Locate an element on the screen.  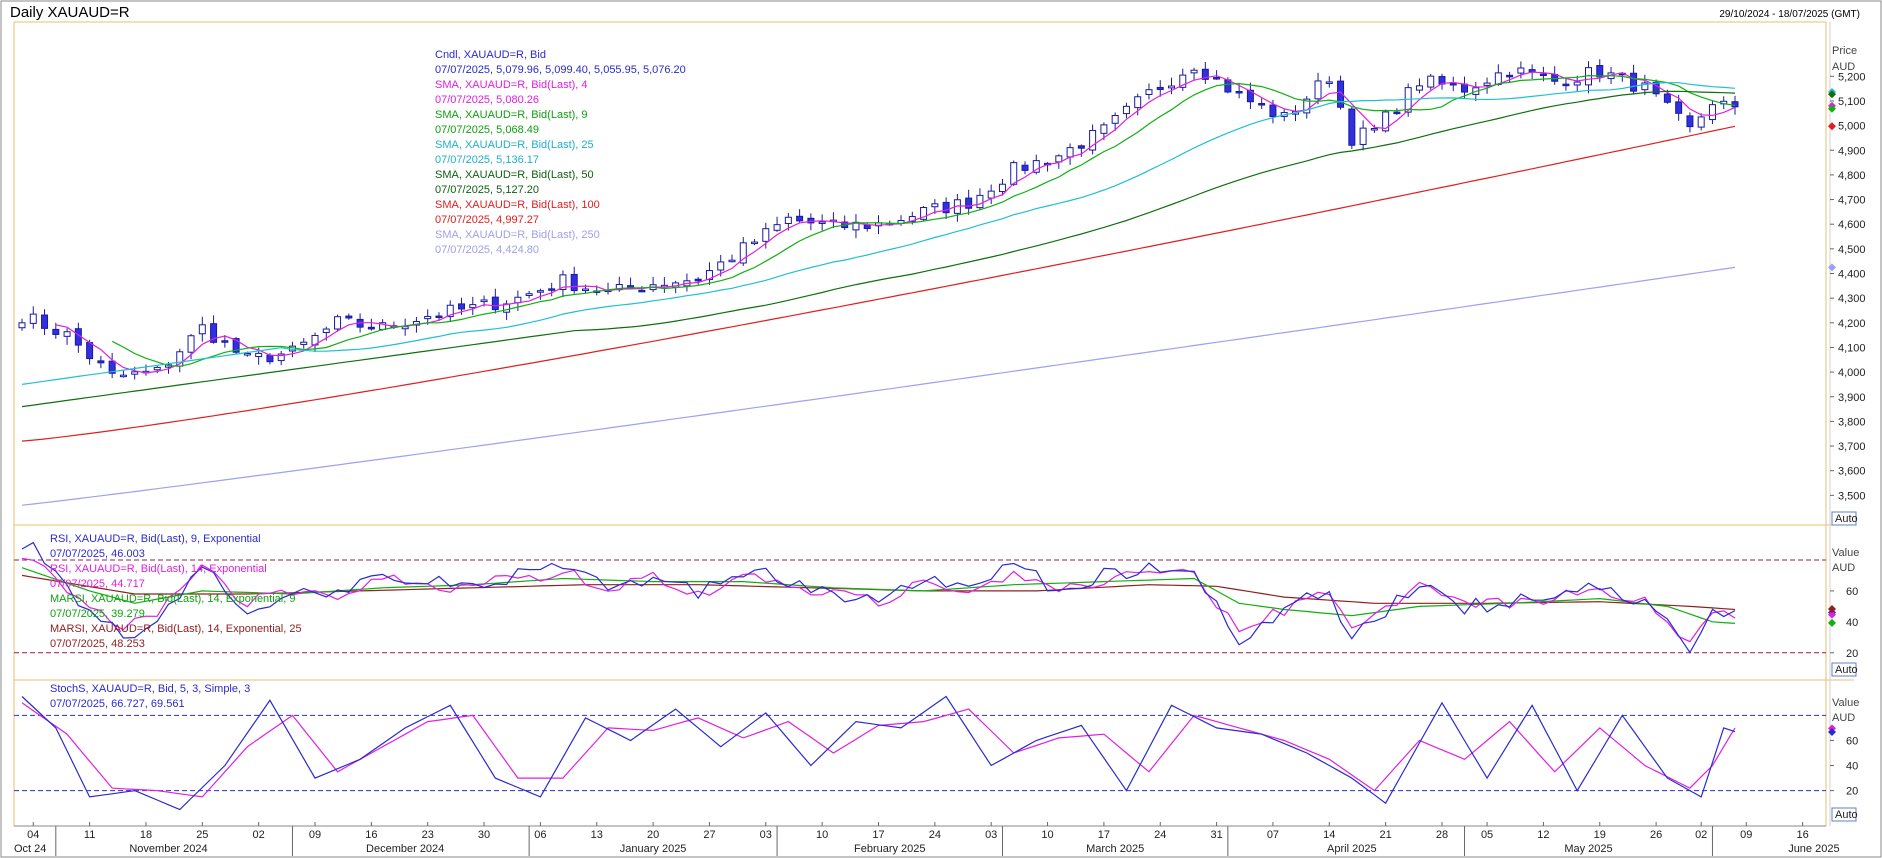
x-tick-label: 09 is located at coordinates (315, 835).